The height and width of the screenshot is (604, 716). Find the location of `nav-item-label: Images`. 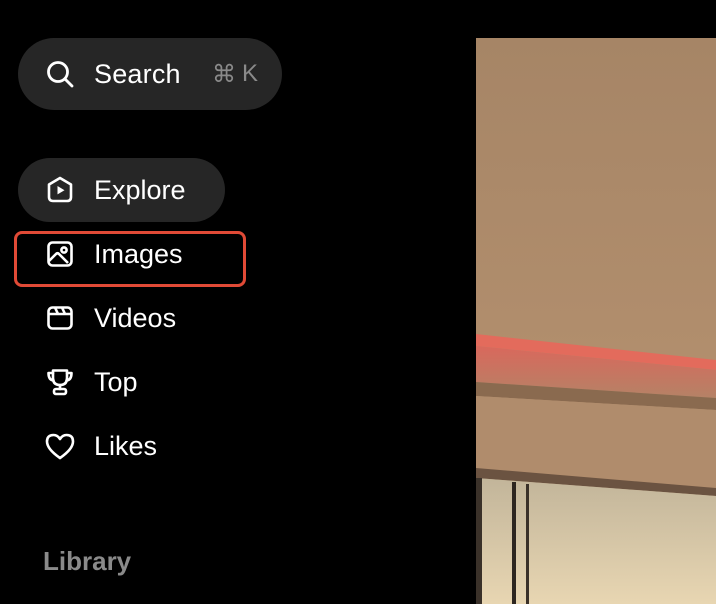

nav-item-label: Images is located at coordinates (138, 253).